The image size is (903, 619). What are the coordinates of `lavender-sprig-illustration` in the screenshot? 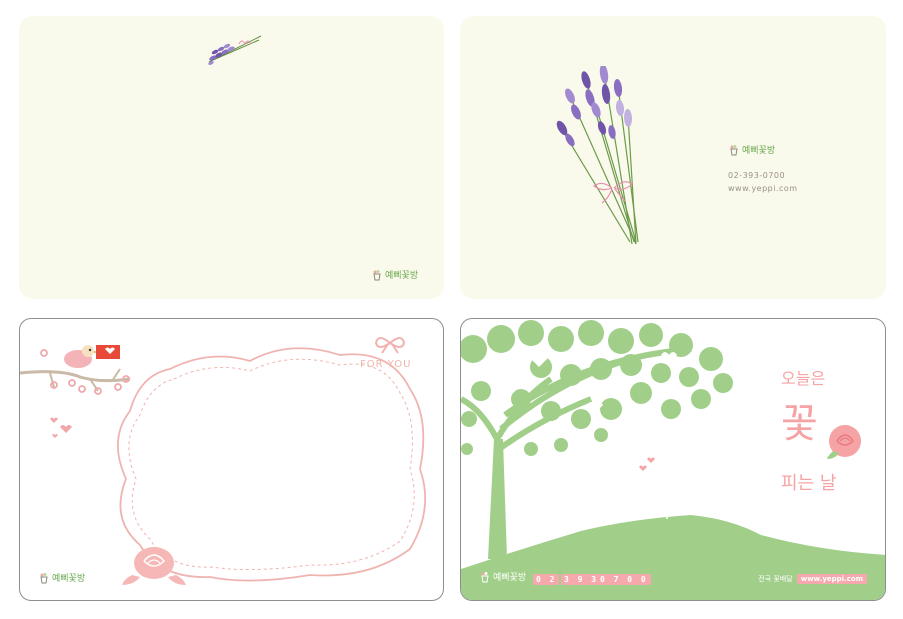 It's located at (235, 50).